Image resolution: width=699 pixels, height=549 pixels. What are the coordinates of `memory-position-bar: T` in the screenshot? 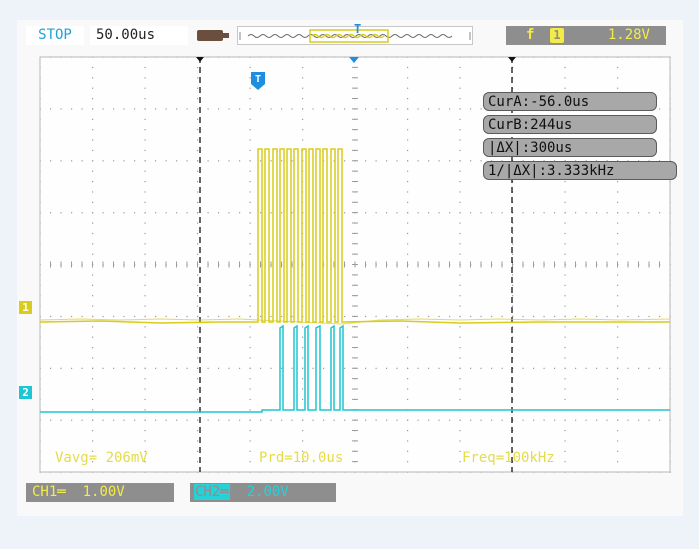 It's located at (355, 33).